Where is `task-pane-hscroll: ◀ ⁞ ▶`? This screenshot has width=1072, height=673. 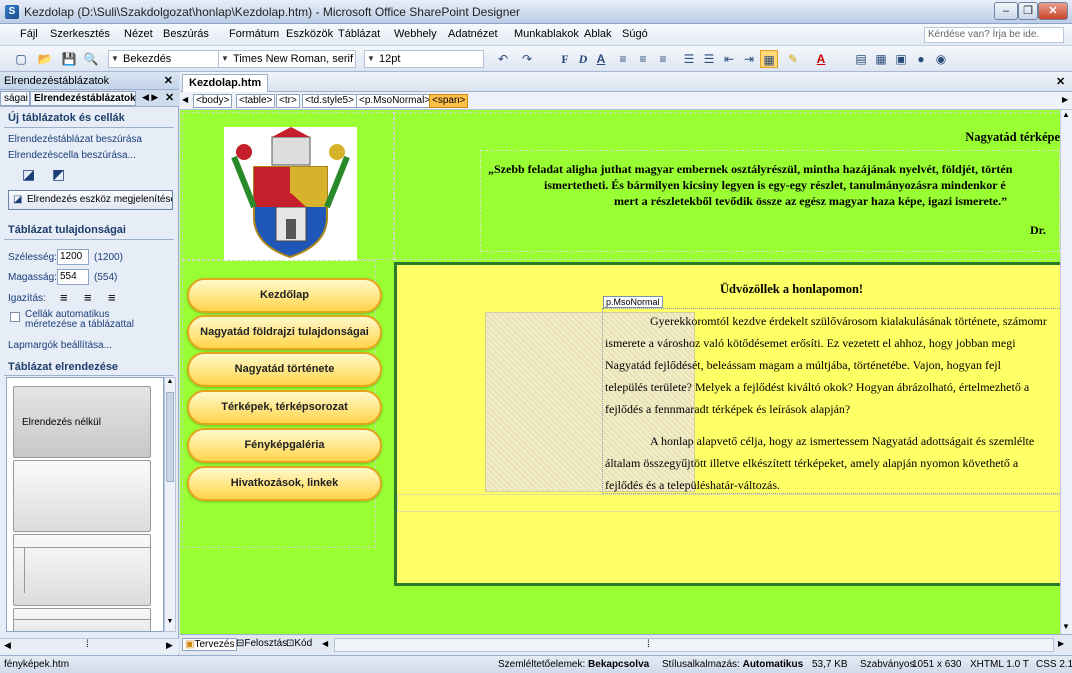
task-pane-hscroll: ◀ ⁞ ▶ is located at coordinates (89, 646).